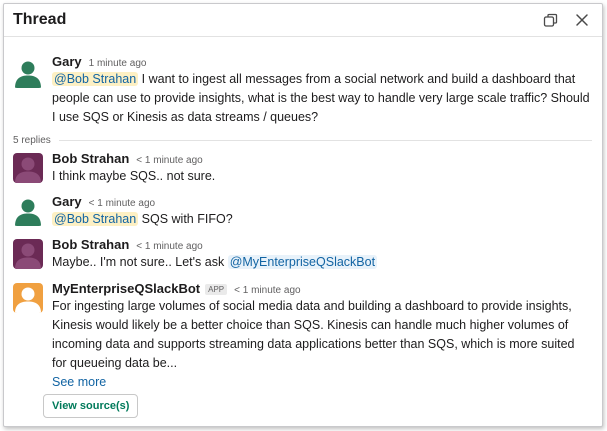  Describe the element at coordinates (322, 219) in the screenshot. I see `message-text: @Bob Strahan SQS with FIFO?` at that location.